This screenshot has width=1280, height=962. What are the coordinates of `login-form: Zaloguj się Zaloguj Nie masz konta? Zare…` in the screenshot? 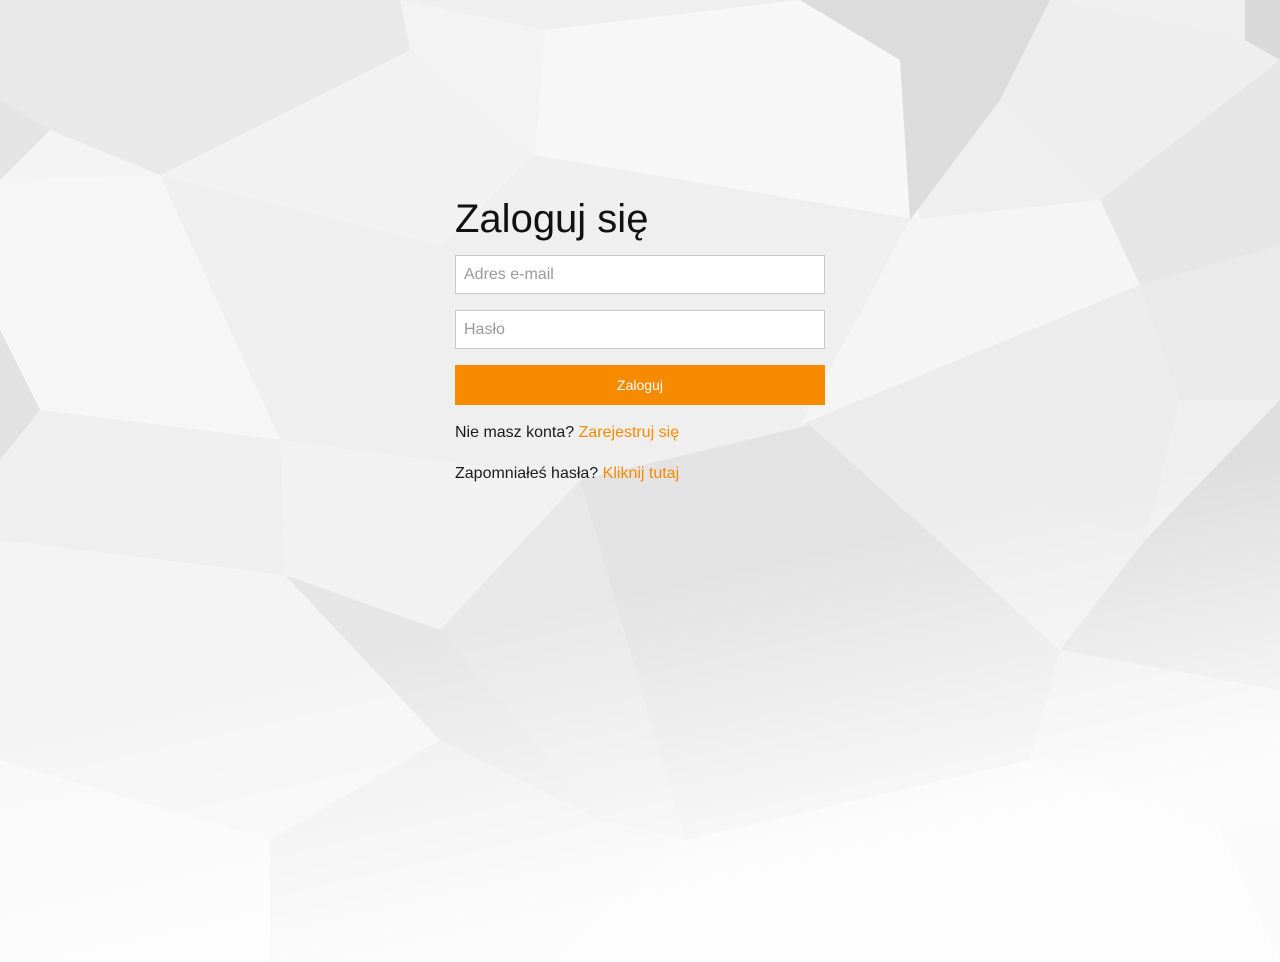 It's located at (640, 340).